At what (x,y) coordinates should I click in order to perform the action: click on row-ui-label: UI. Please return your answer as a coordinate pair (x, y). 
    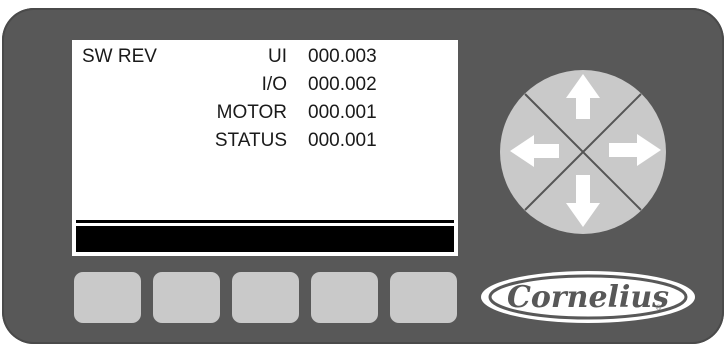
    Looking at the image, I should click on (277, 56).